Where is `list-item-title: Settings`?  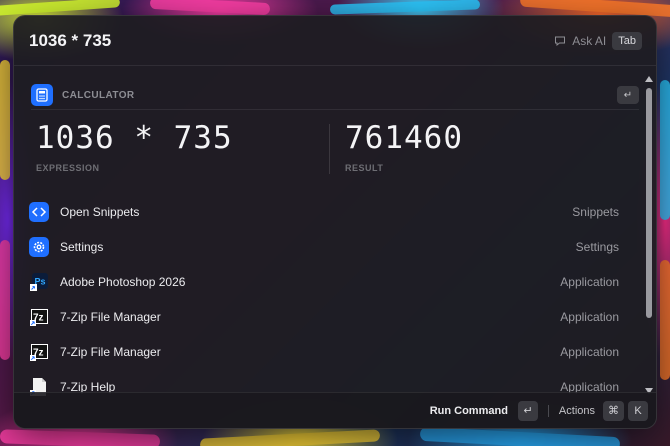 list-item-title: Settings is located at coordinates (82, 246).